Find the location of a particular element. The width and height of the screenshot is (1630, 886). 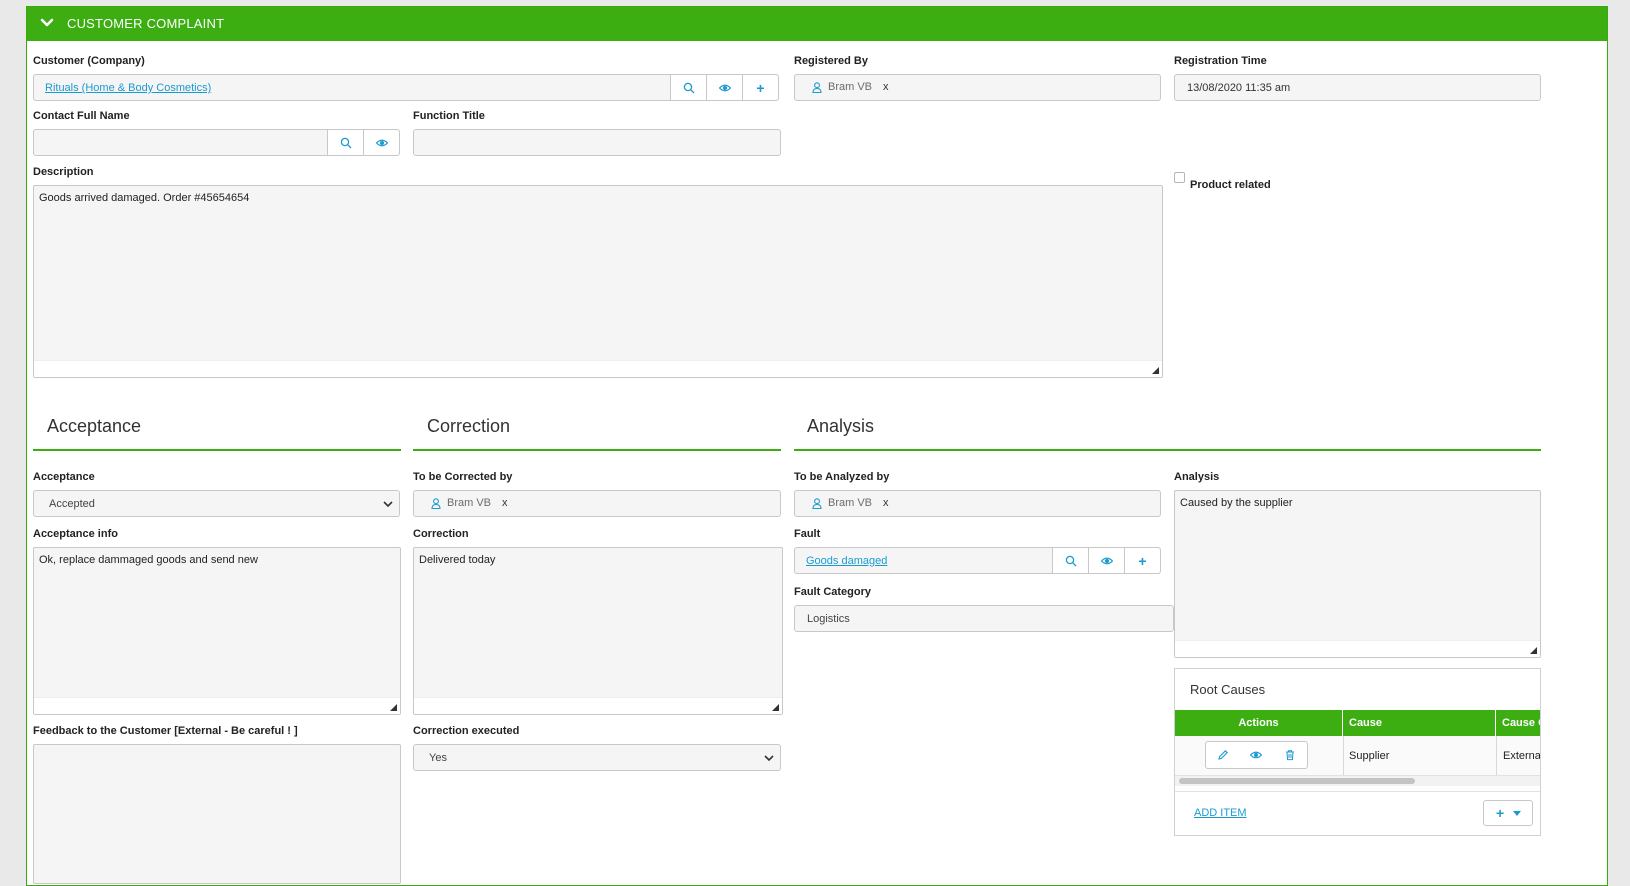

column-header-cause-category: Cause Cat is located at coordinates (1518, 723).